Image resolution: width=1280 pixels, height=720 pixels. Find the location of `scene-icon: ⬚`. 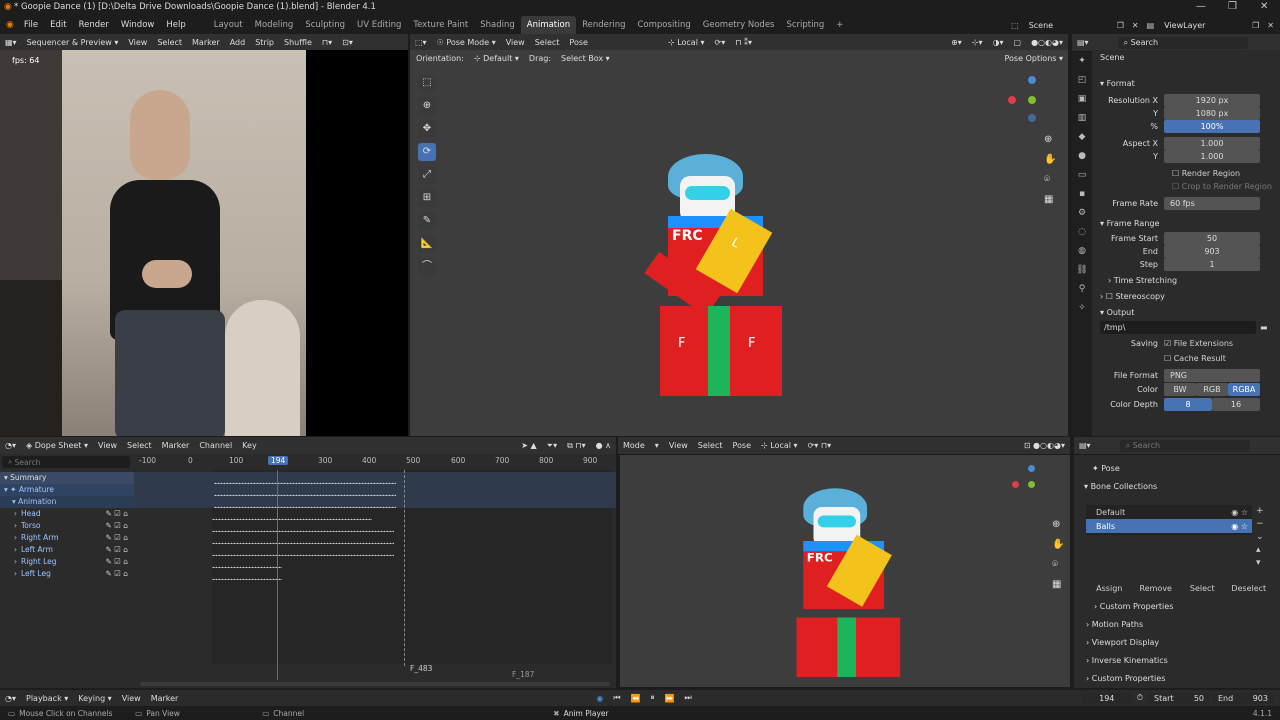

scene-icon: ⬚ is located at coordinates (1015, 25).